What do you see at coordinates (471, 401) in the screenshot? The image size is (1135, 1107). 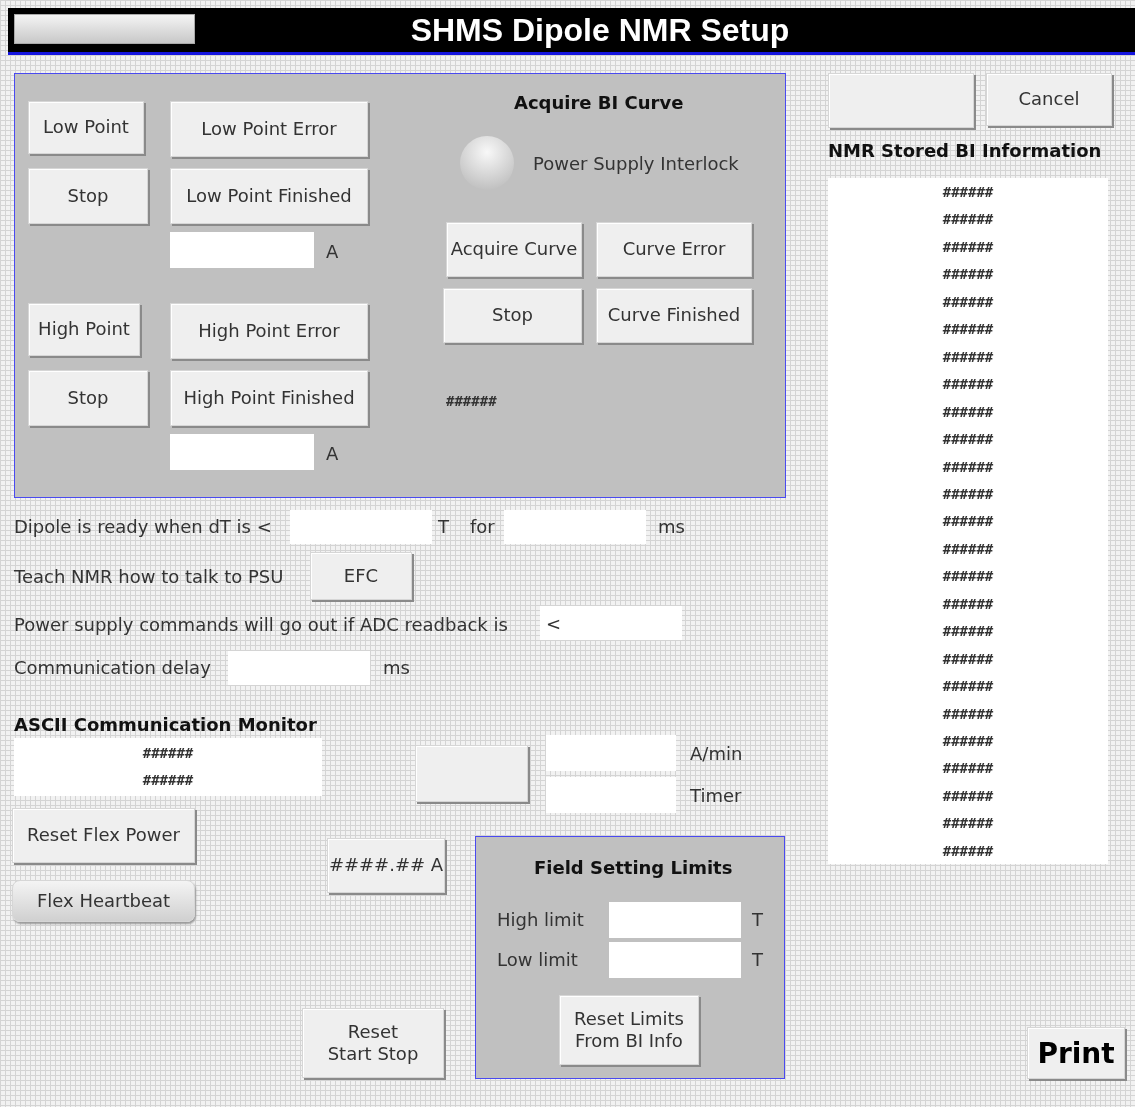 I see `status-text: ######` at bounding box center [471, 401].